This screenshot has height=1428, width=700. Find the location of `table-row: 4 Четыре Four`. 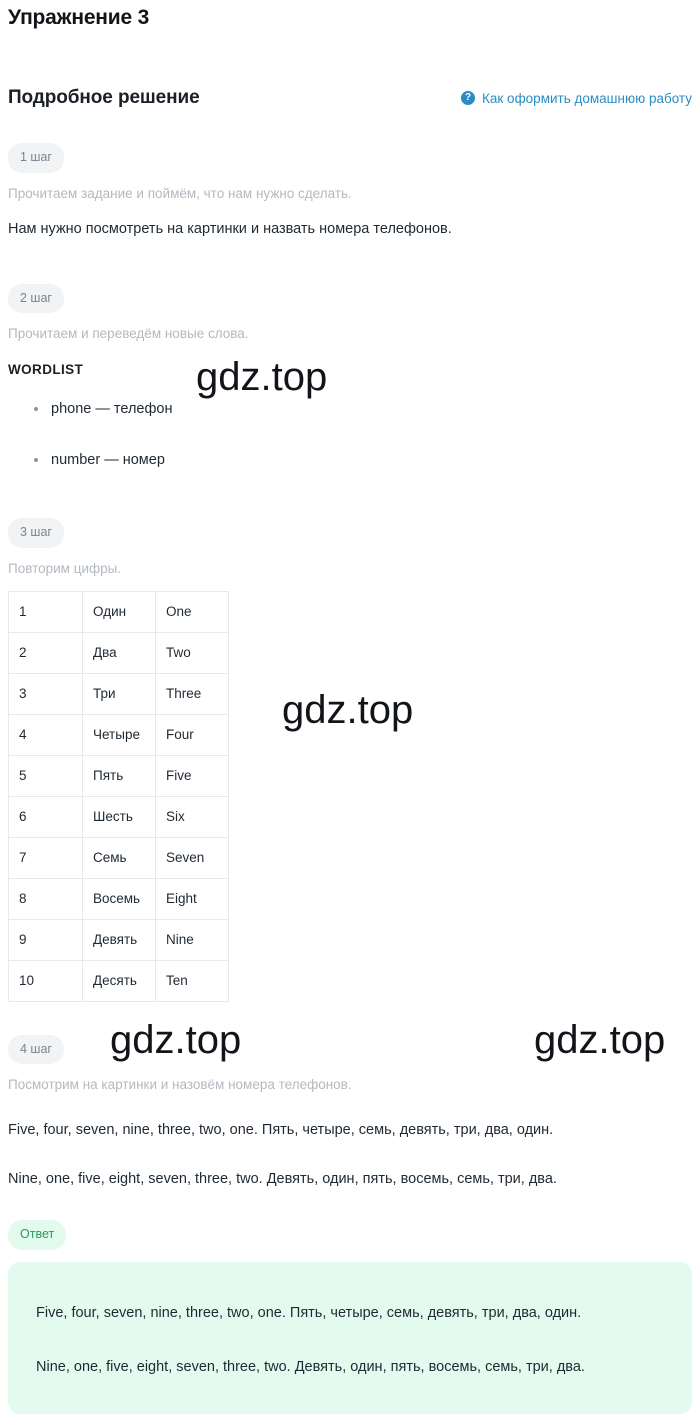

table-row: 4 Четыре Four is located at coordinates (118, 734).